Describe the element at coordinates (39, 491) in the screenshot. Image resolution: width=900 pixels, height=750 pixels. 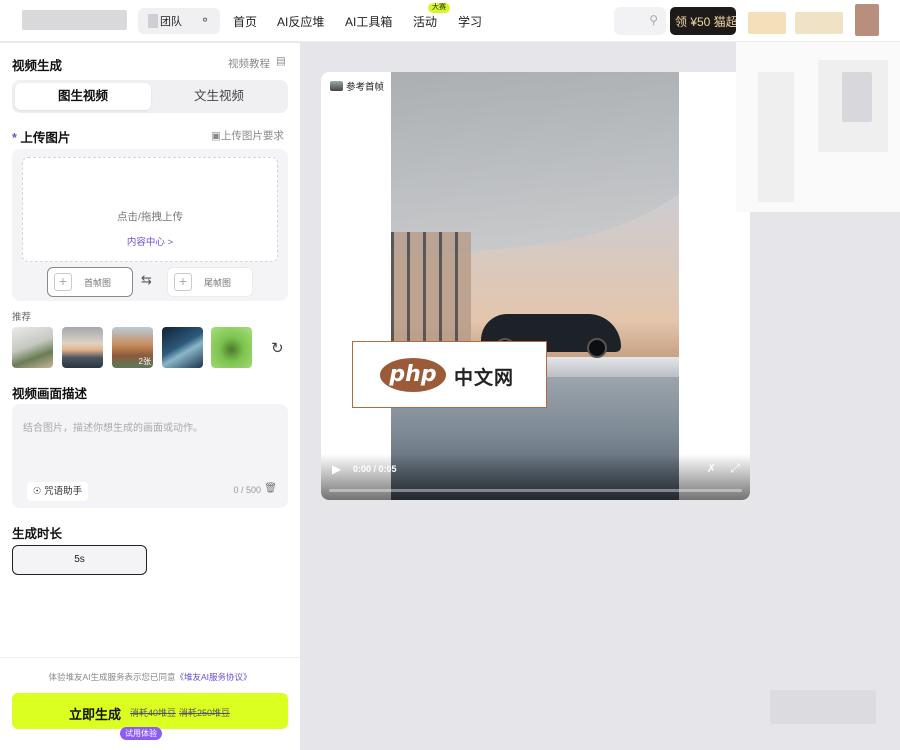
I see `bulb-icon: ☉` at that location.